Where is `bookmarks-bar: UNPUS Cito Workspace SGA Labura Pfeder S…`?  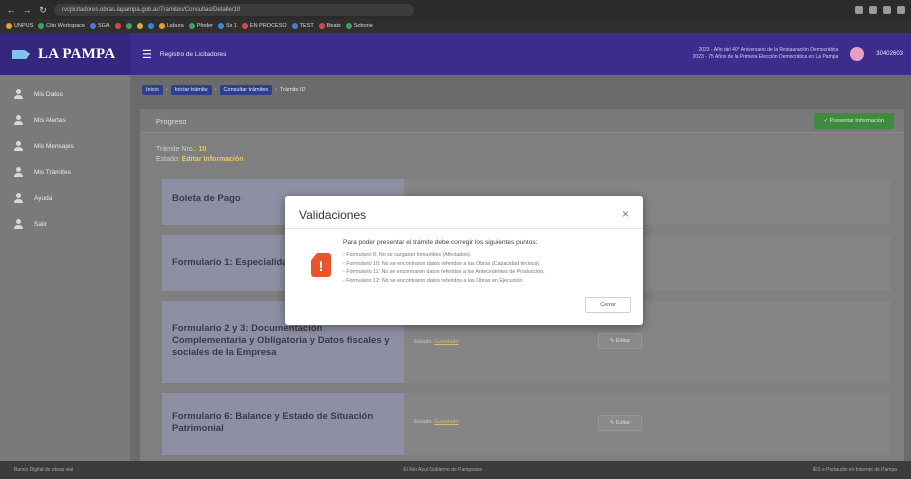 bookmarks-bar: UNPUS Cito Workspace SGA Labura Pfeder S… is located at coordinates (455, 26).